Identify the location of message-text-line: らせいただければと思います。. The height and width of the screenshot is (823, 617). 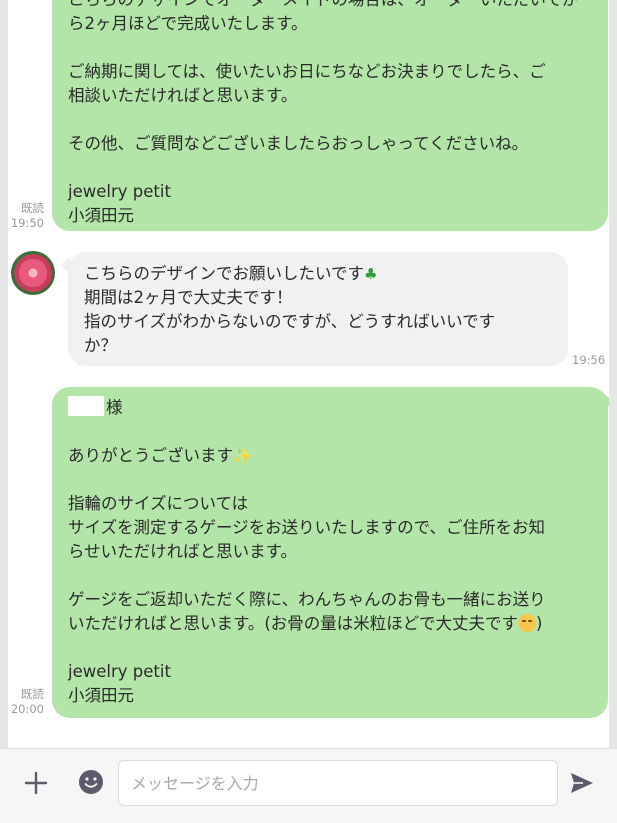
(183, 551).